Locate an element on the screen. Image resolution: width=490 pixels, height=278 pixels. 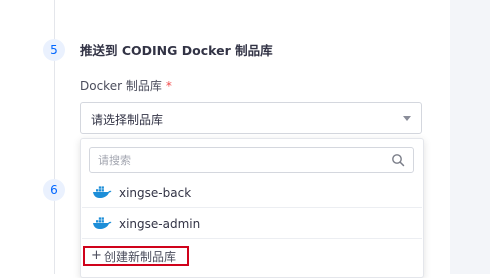
field-label-text: Docker 制品库 is located at coordinates (121, 86).